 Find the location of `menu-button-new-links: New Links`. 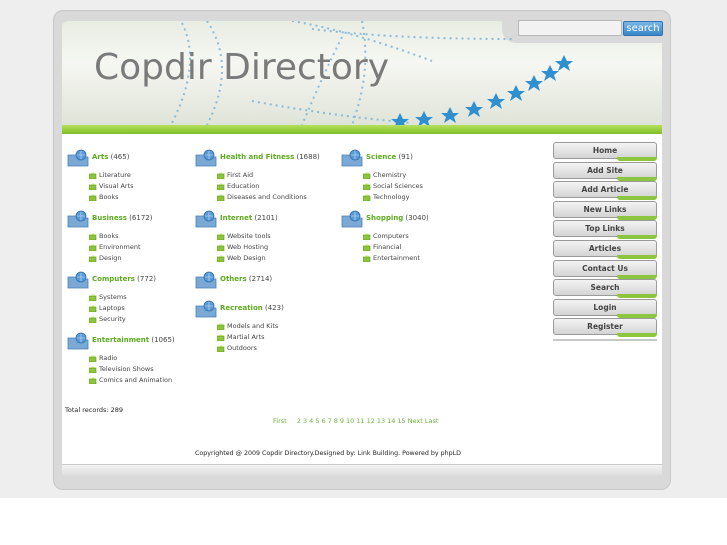

menu-button-new-links: New Links is located at coordinates (605, 210).